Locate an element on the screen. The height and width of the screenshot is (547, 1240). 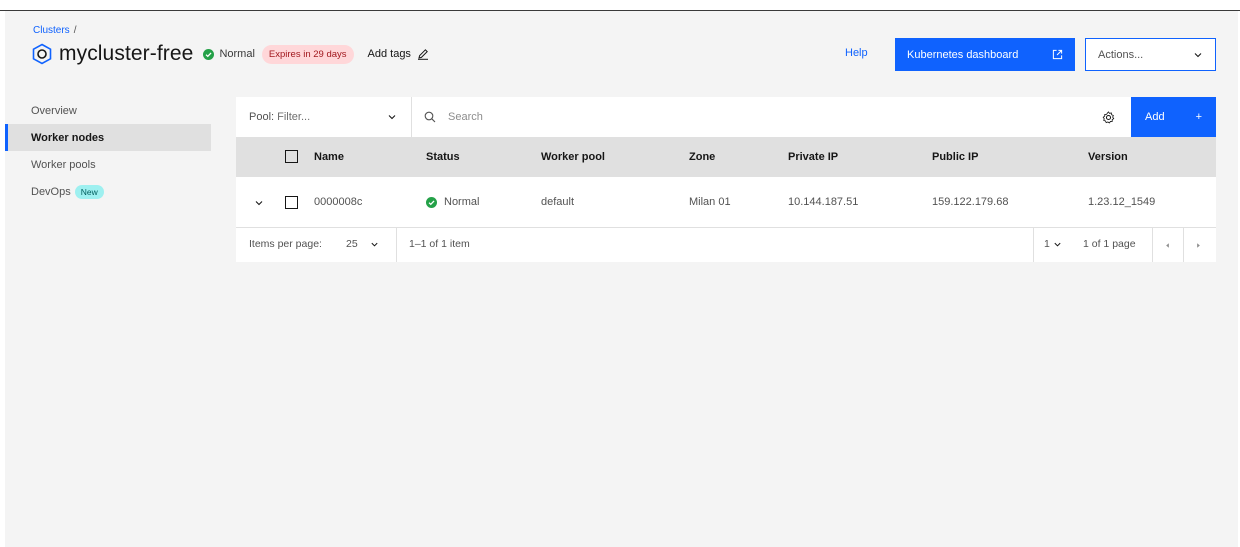
add-tags-label: Add tags is located at coordinates (389, 54).